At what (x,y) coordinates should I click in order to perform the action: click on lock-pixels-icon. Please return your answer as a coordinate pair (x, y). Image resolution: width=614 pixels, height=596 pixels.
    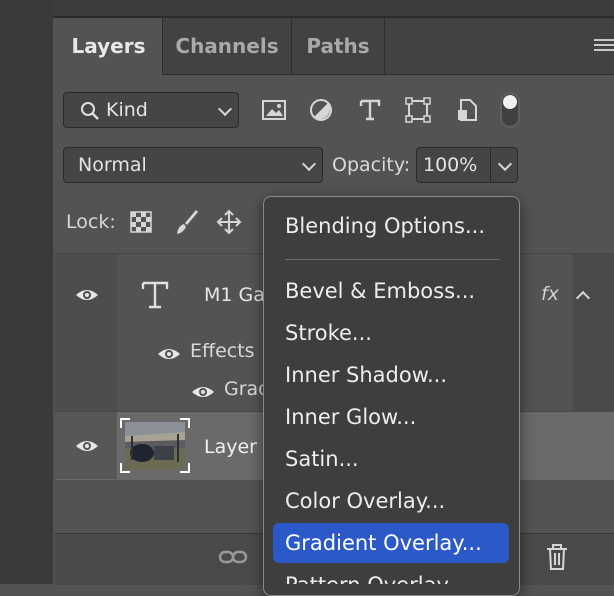
    Looking at the image, I should click on (141, 222).